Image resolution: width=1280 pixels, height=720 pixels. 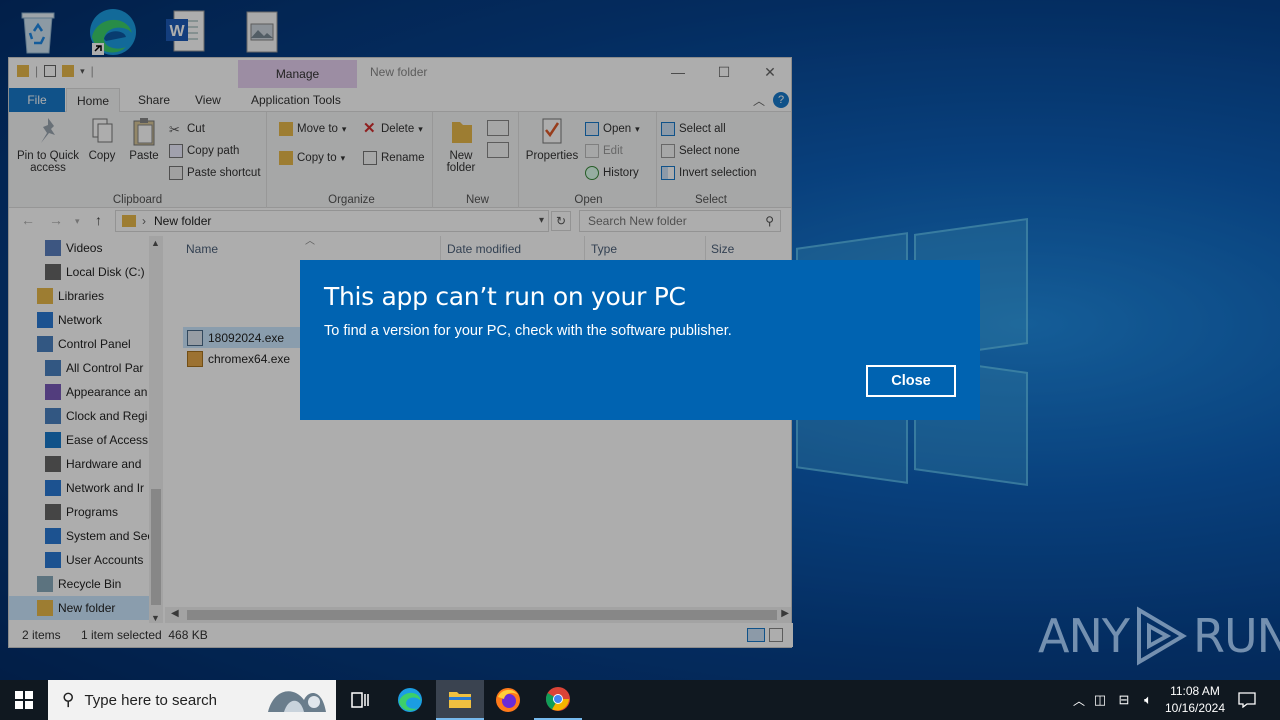 I want to click on firefox-icon, so click(x=508, y=700).